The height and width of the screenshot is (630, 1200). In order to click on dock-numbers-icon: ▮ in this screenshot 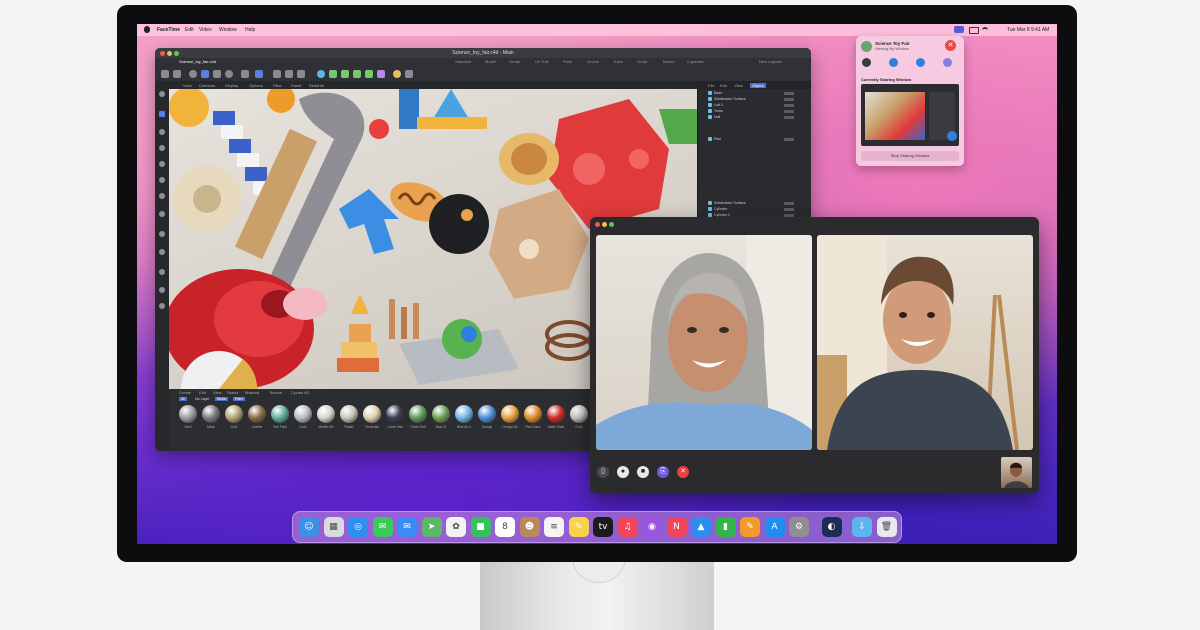, I will do `click(725, 527)`.